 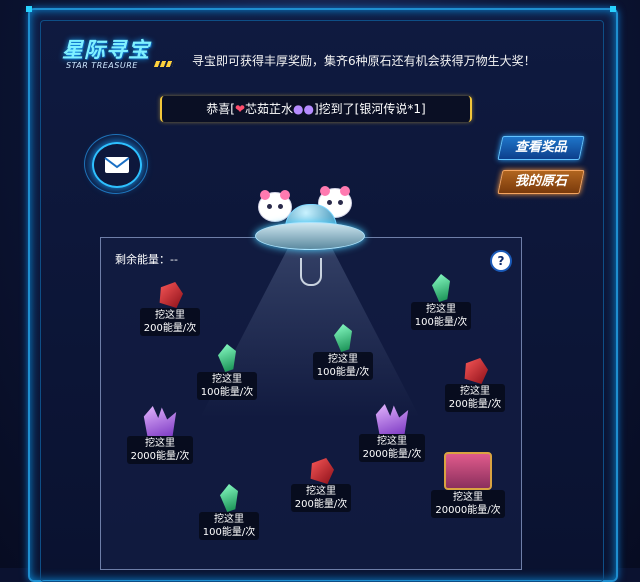 What do you see at coordinates (269, 109) in the screenshot?
I see `winner-name: 芯茹芷水` at bounding box center [269, 109].